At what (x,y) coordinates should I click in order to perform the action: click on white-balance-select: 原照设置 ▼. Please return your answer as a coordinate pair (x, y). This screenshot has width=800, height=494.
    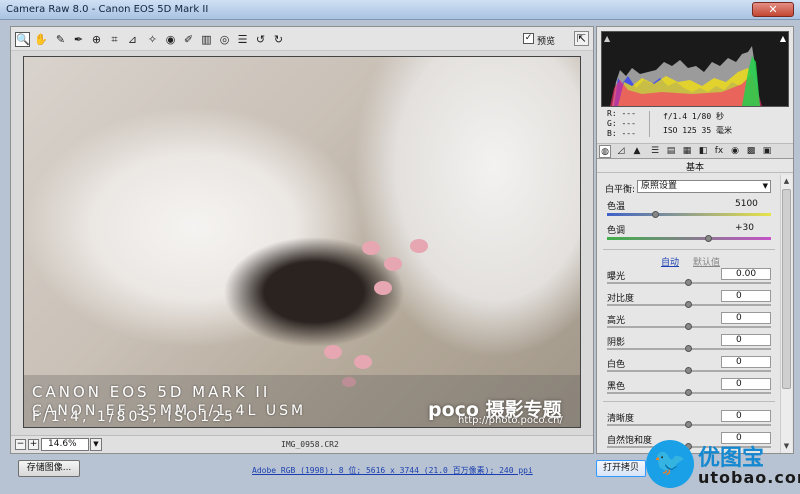
    Looking at the image, I should click on (704, 186).